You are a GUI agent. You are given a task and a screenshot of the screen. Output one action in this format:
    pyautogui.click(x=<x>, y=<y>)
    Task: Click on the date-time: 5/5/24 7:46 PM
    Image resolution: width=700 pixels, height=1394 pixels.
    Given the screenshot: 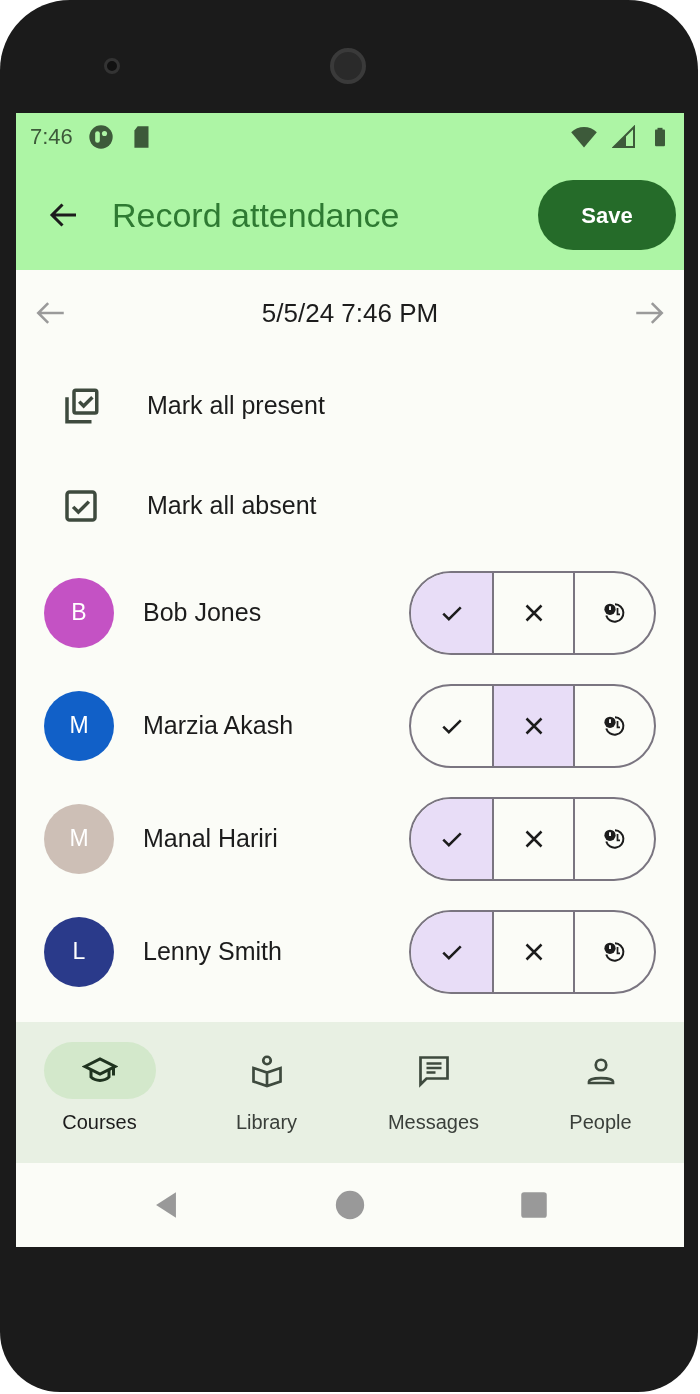 What is the action you would take?
    pyautogui.click(x=350, y=313)
    